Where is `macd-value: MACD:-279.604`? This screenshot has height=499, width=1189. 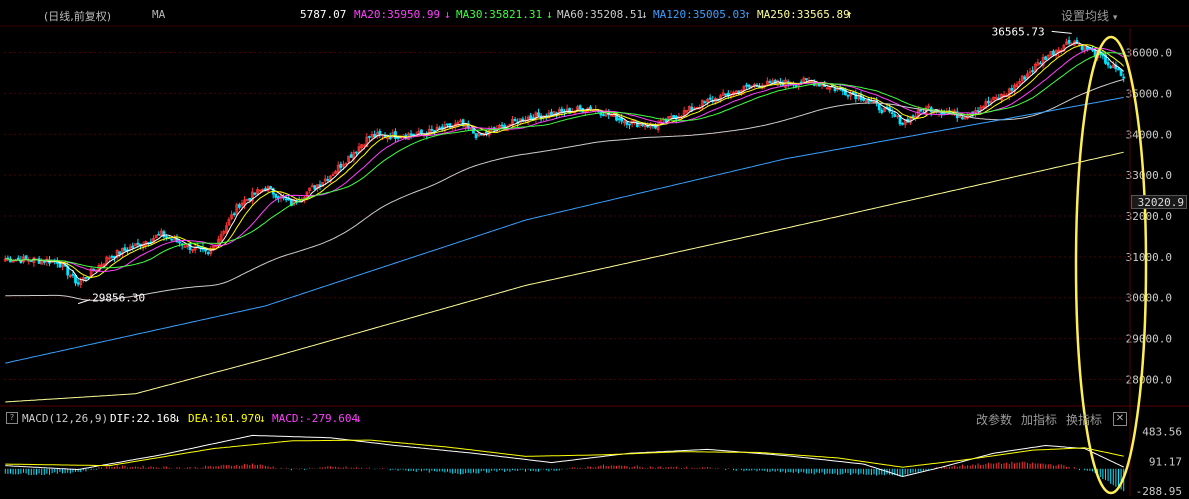 macd-value: MACD:-279.604 is located at coordinates (315, 418).